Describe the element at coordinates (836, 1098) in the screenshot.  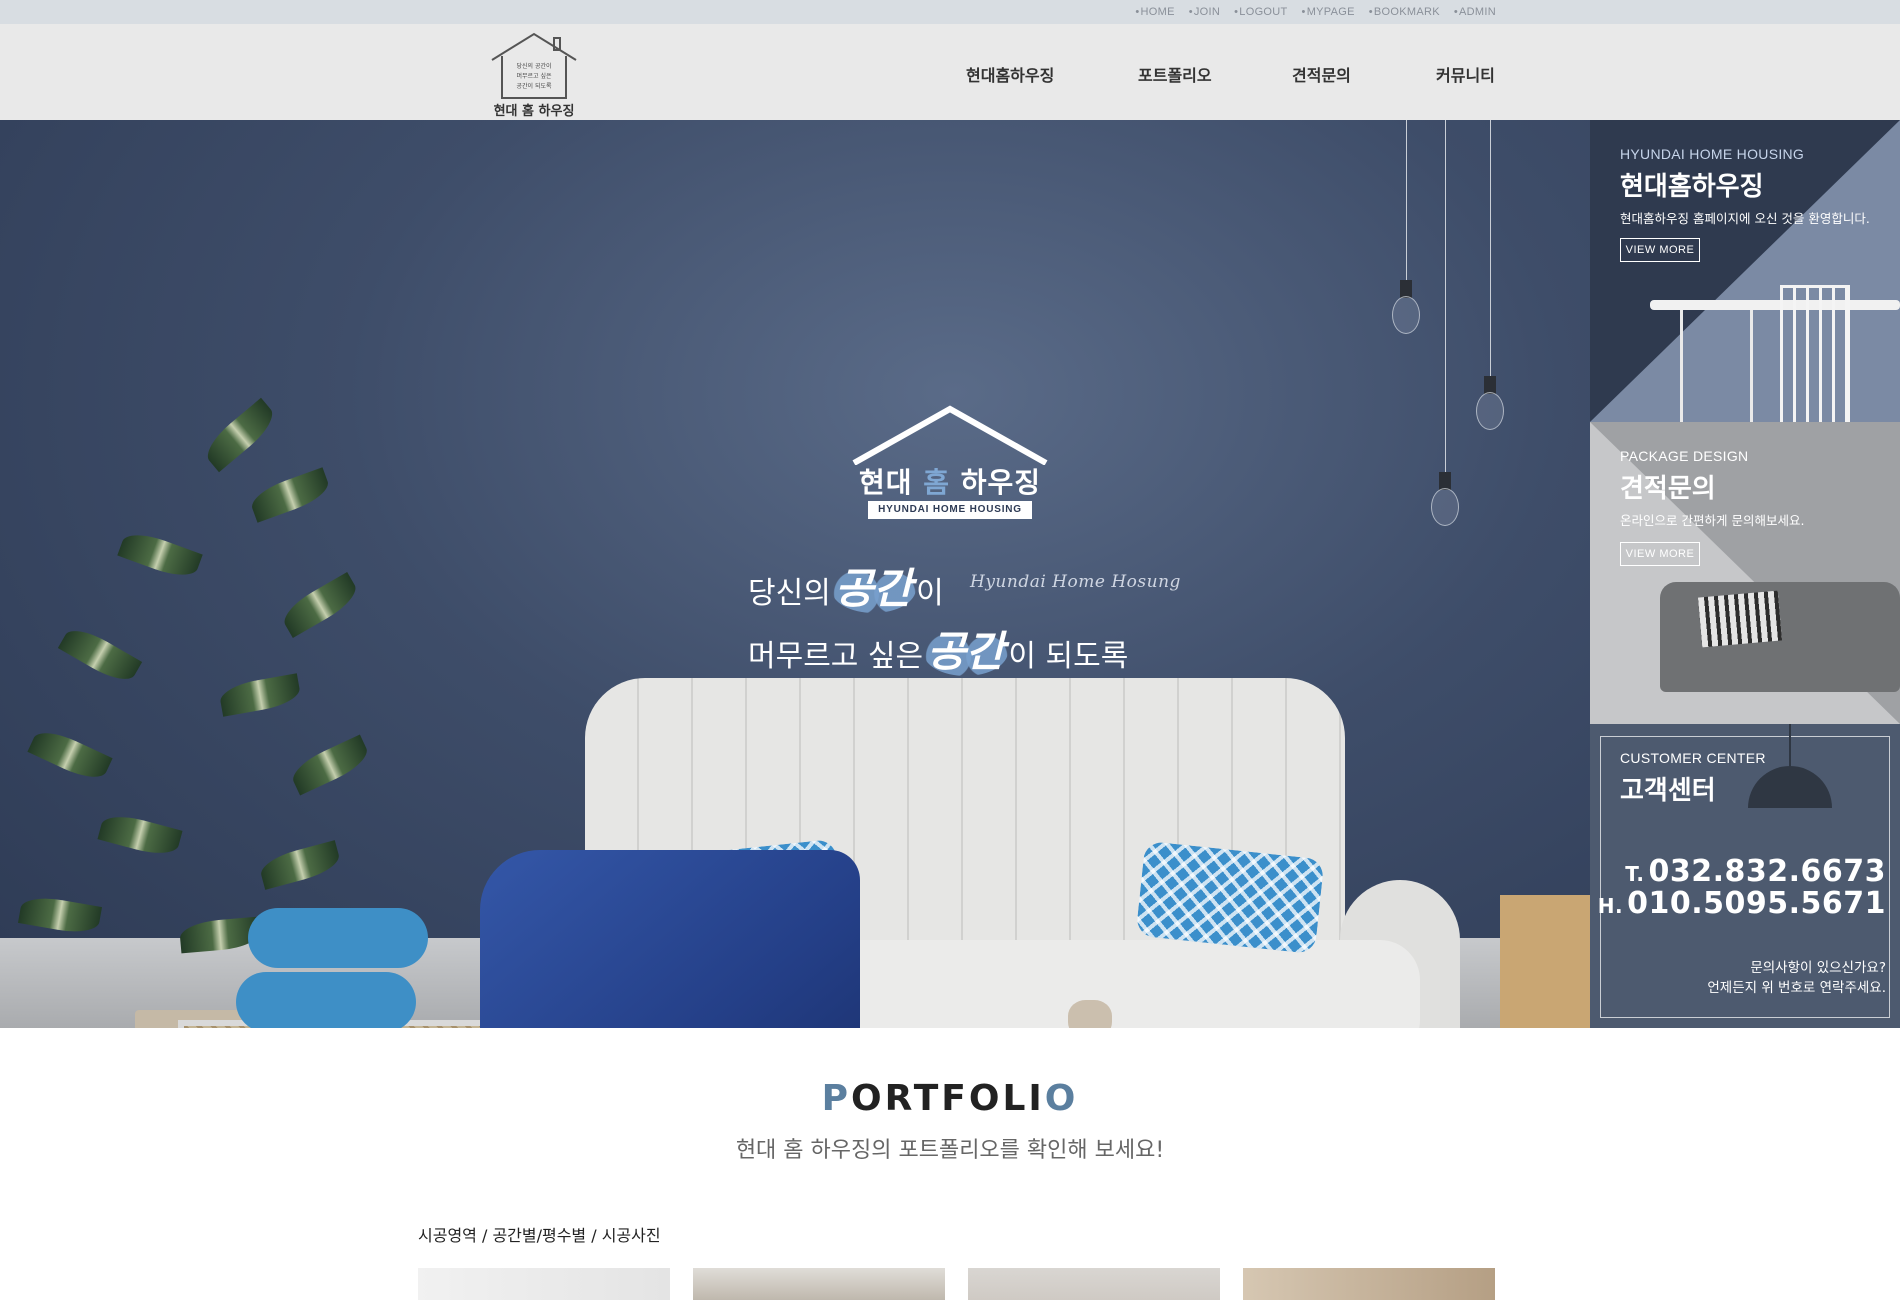
I see `portfolio-title-accent: P` at that location.